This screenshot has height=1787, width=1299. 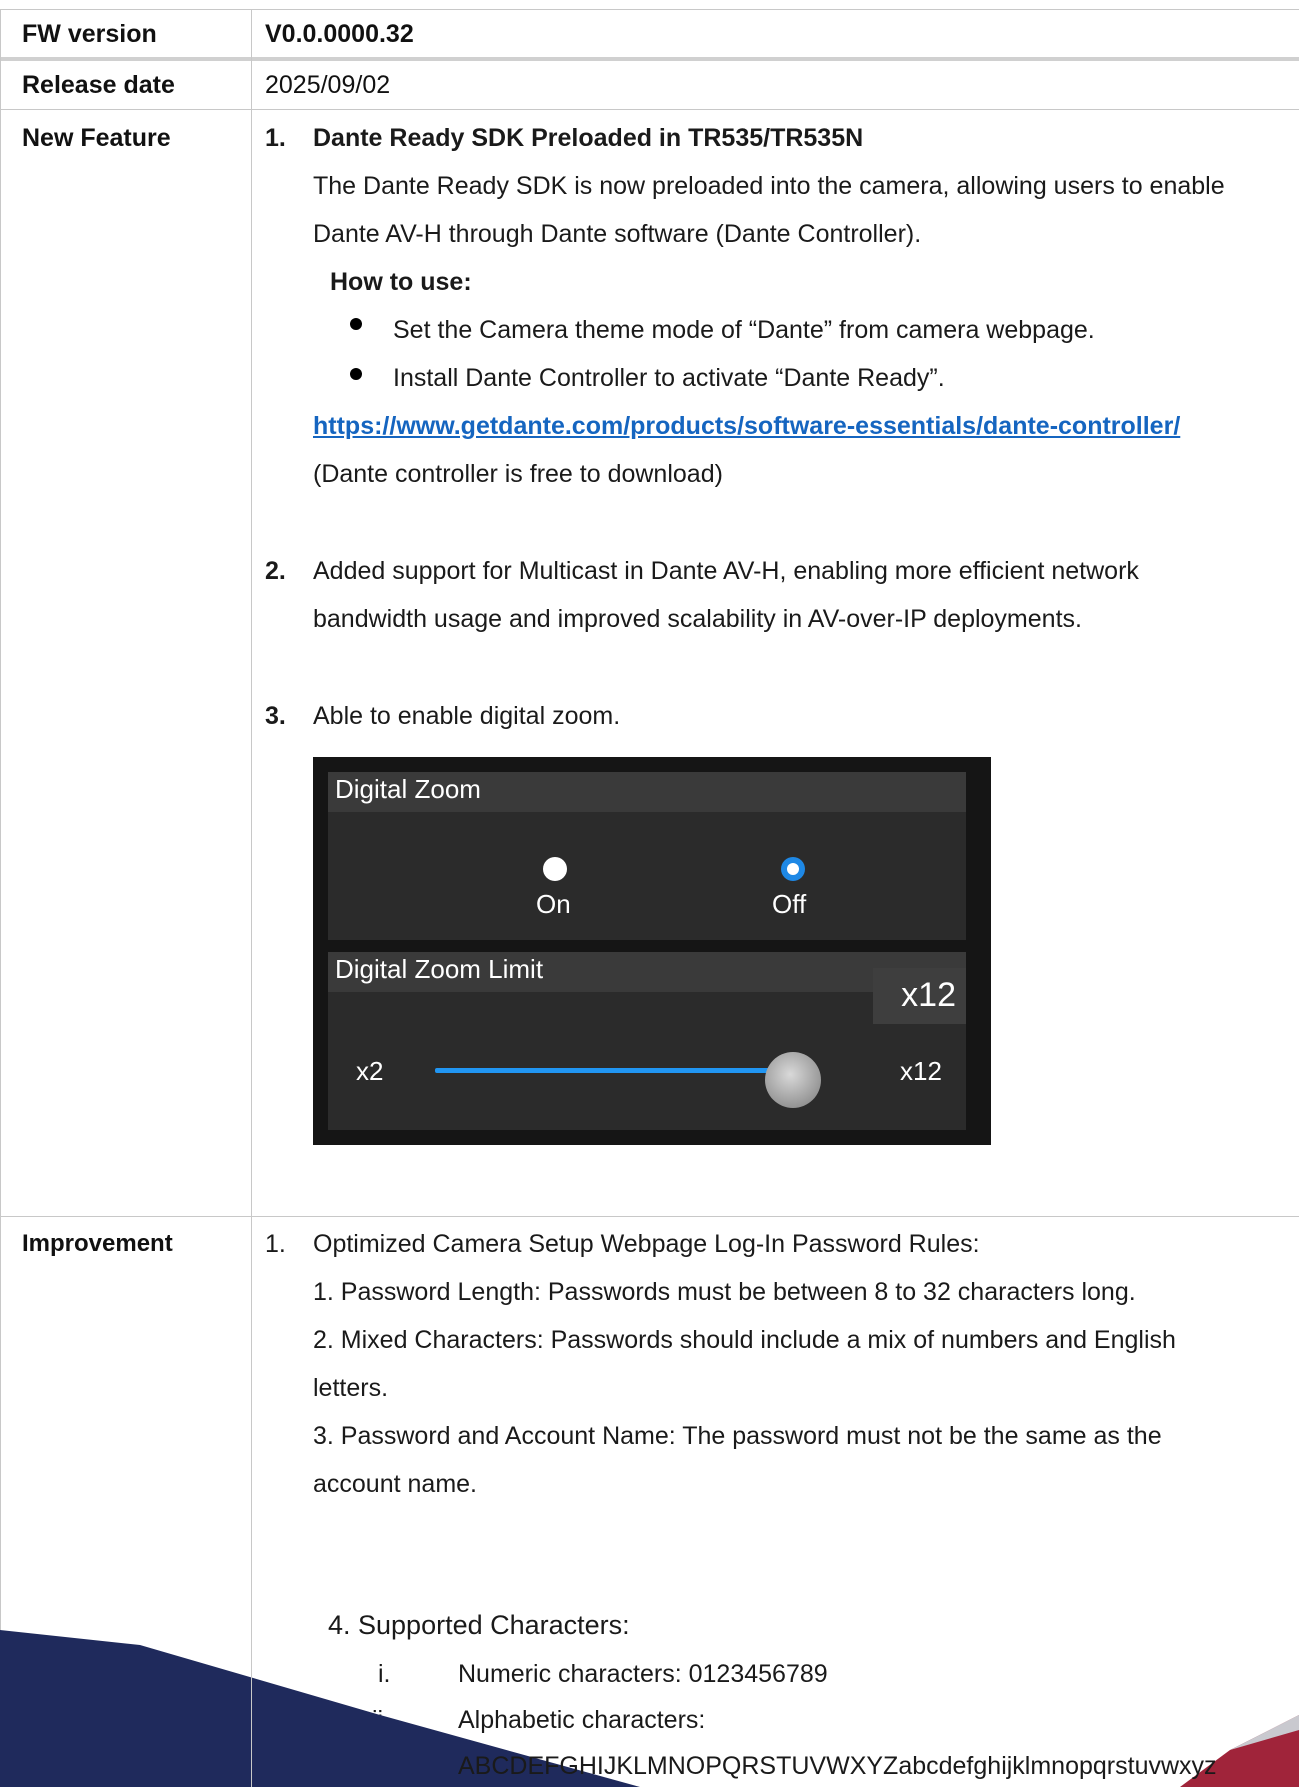 What do you see at coordinates (401, 282) in the screenshot?
I see `how-to-use-heading: How to use:` at bounding box center [401, 282].